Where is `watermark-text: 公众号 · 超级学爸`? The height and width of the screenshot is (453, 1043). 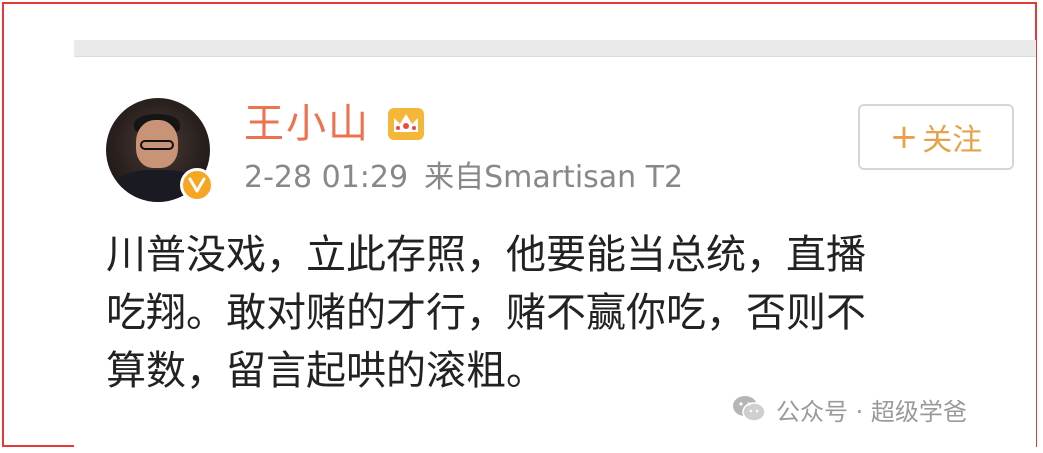 watermark-text: 公众号 · 超级学爸 is located at coordinates (871, 411).